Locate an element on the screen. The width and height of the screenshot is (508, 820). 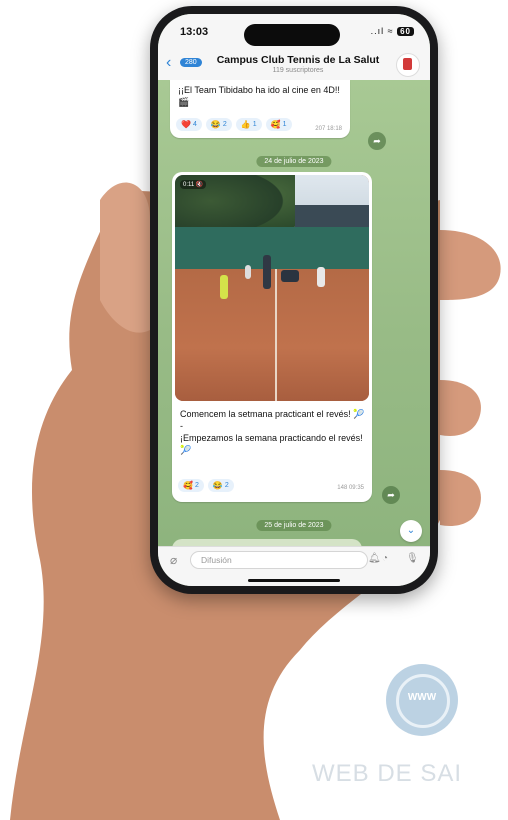
reaction-chip: 🥰 1 is located at coordinates (278, 124).